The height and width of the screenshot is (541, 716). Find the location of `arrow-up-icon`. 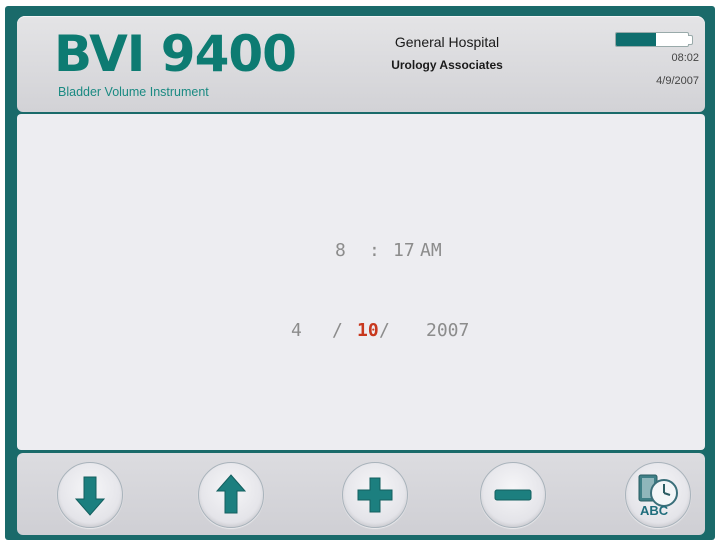

arrow-up-icon is located at coordinates (231, 494).